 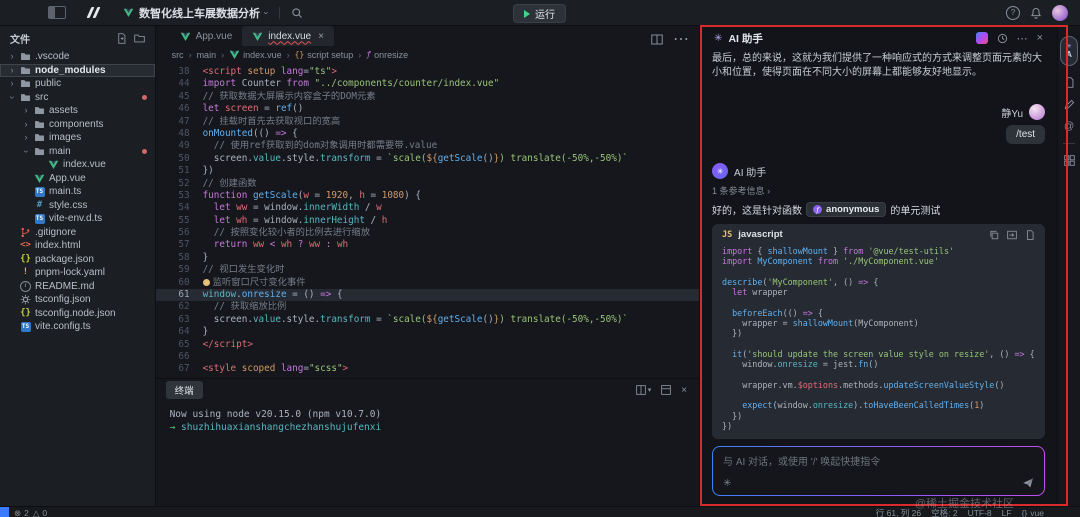 I want to click on insert-code-icon, so click(x=1012, y=235).